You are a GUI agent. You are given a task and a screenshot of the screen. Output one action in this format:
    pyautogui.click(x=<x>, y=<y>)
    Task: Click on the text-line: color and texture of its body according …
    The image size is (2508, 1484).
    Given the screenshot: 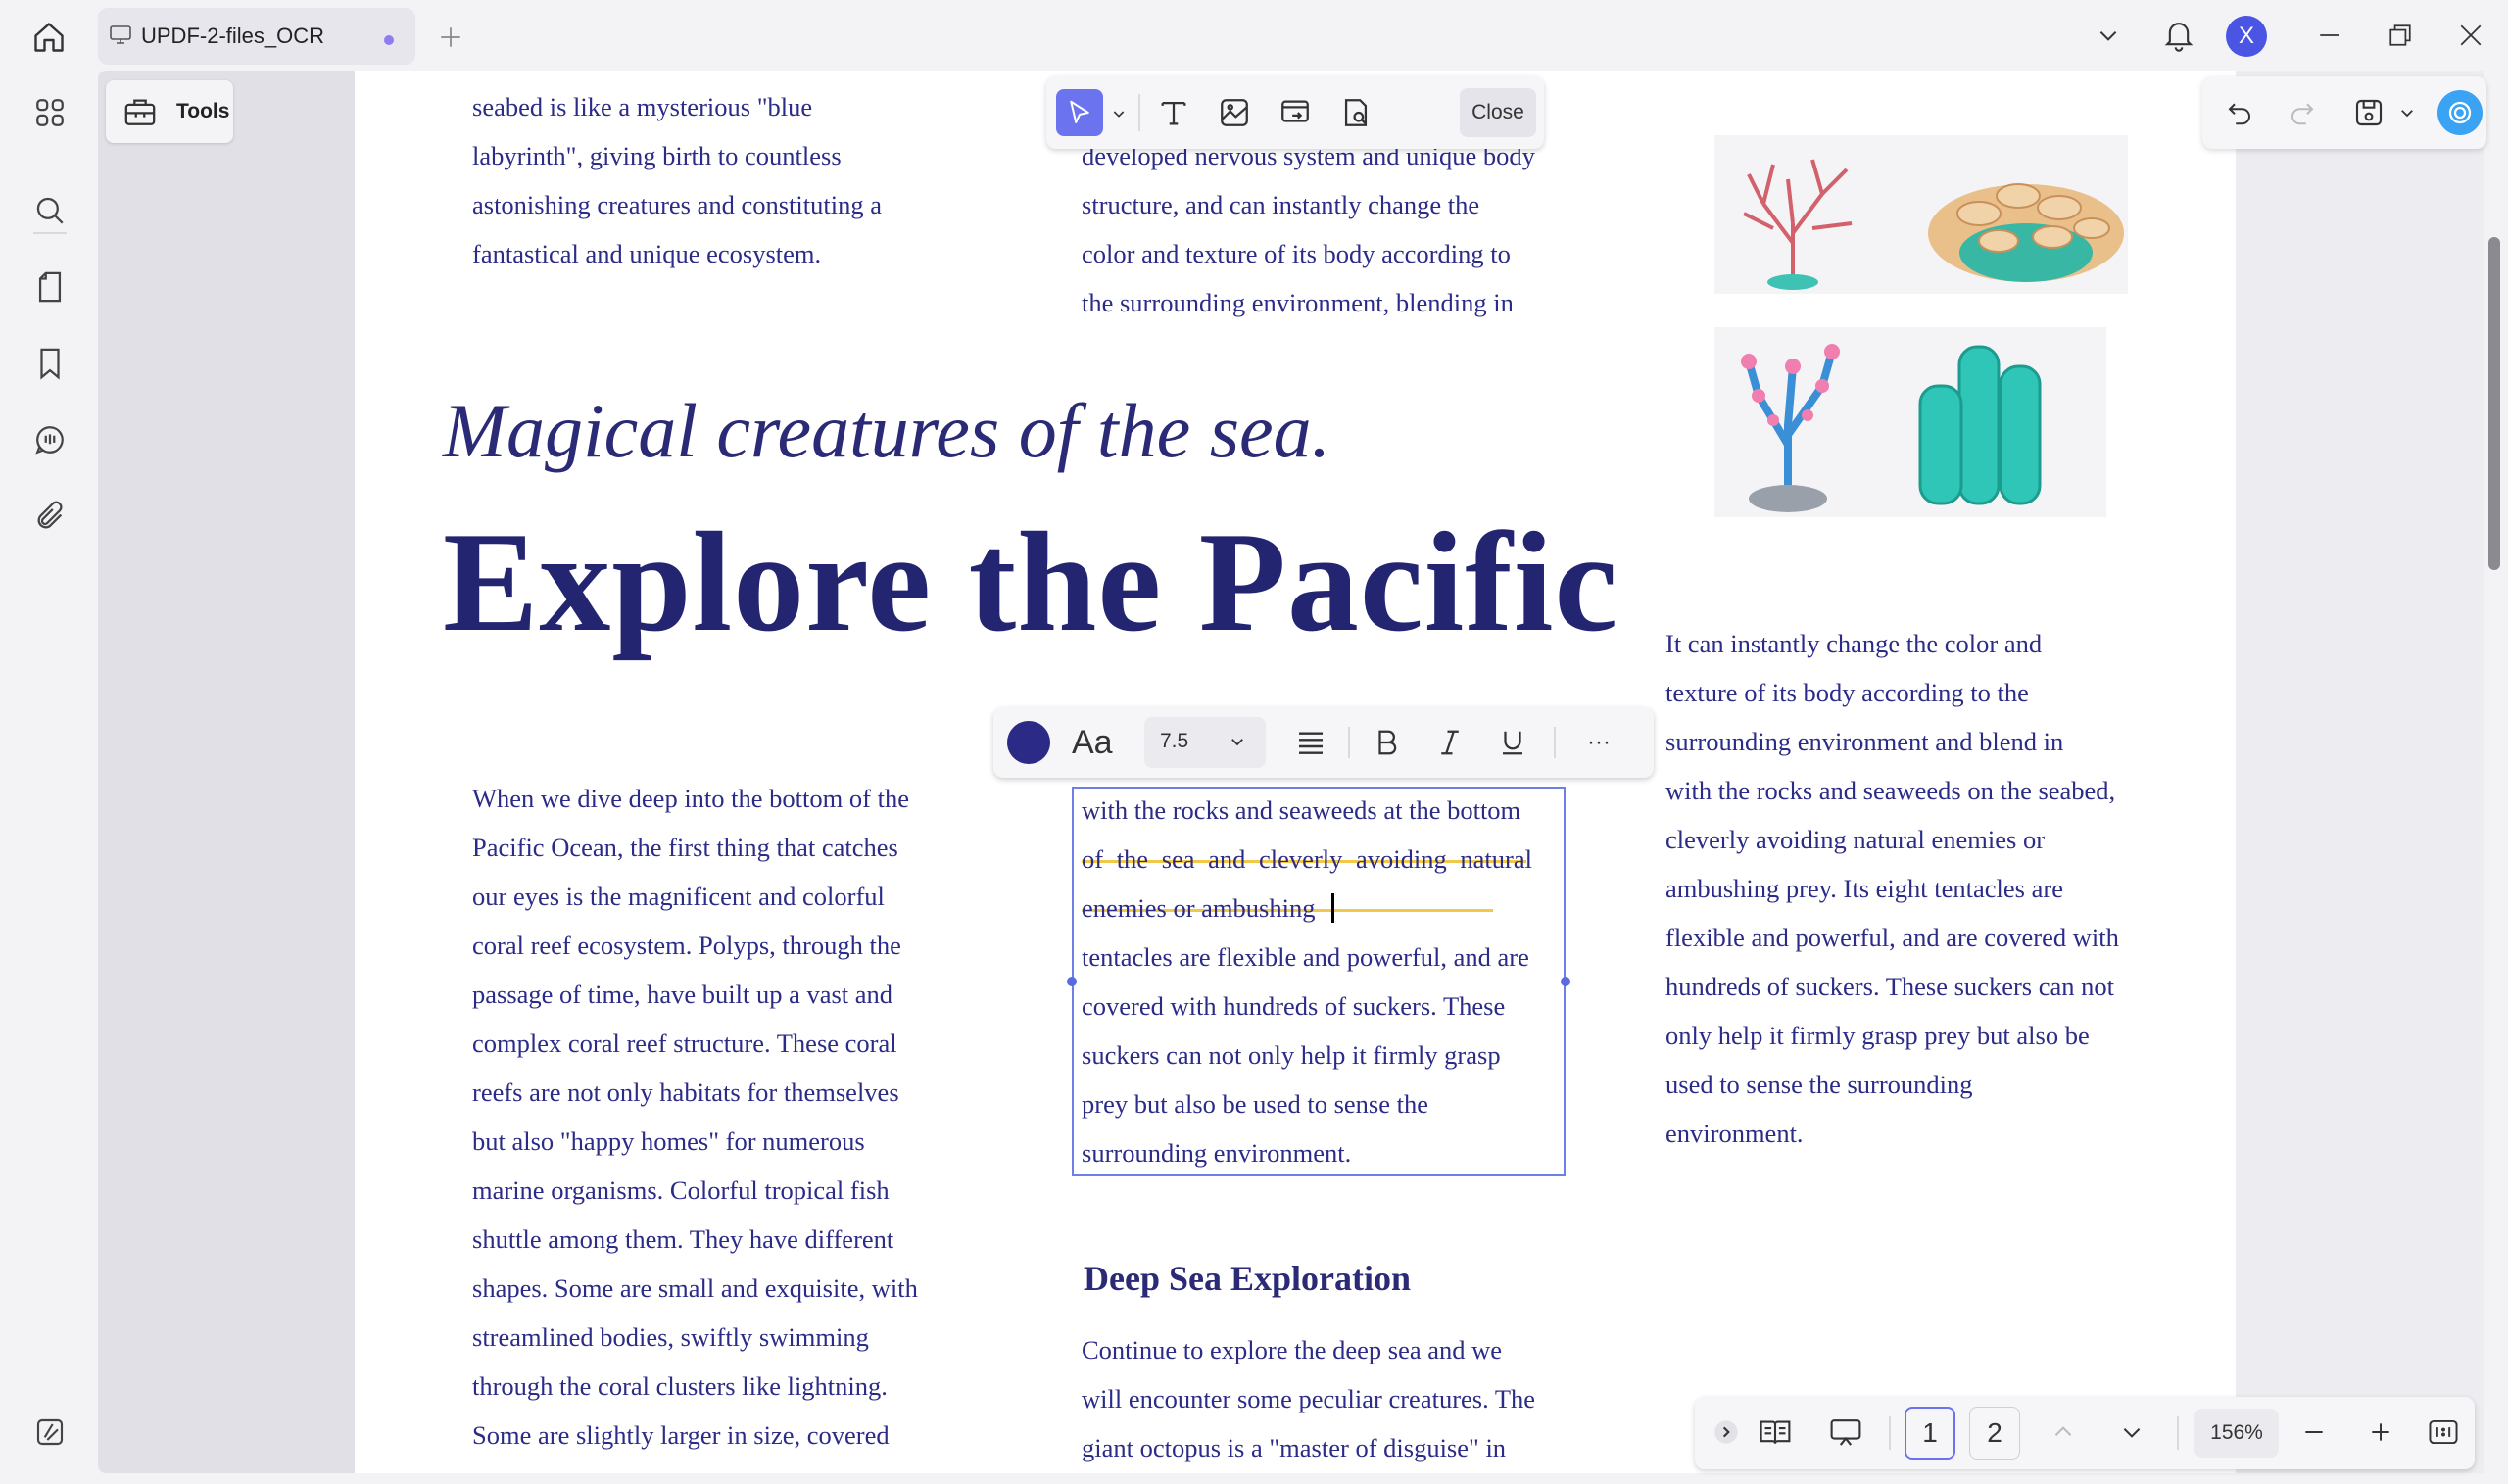 What is the action you would take?
    pyautogui.click(x=1296, y=253)
    